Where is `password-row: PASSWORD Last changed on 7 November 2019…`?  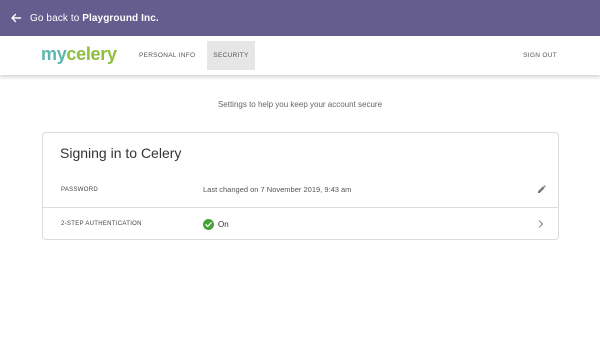
password-row: PASSWORD Last changed on 7 November 2019… is located at coordinates (300, 189).